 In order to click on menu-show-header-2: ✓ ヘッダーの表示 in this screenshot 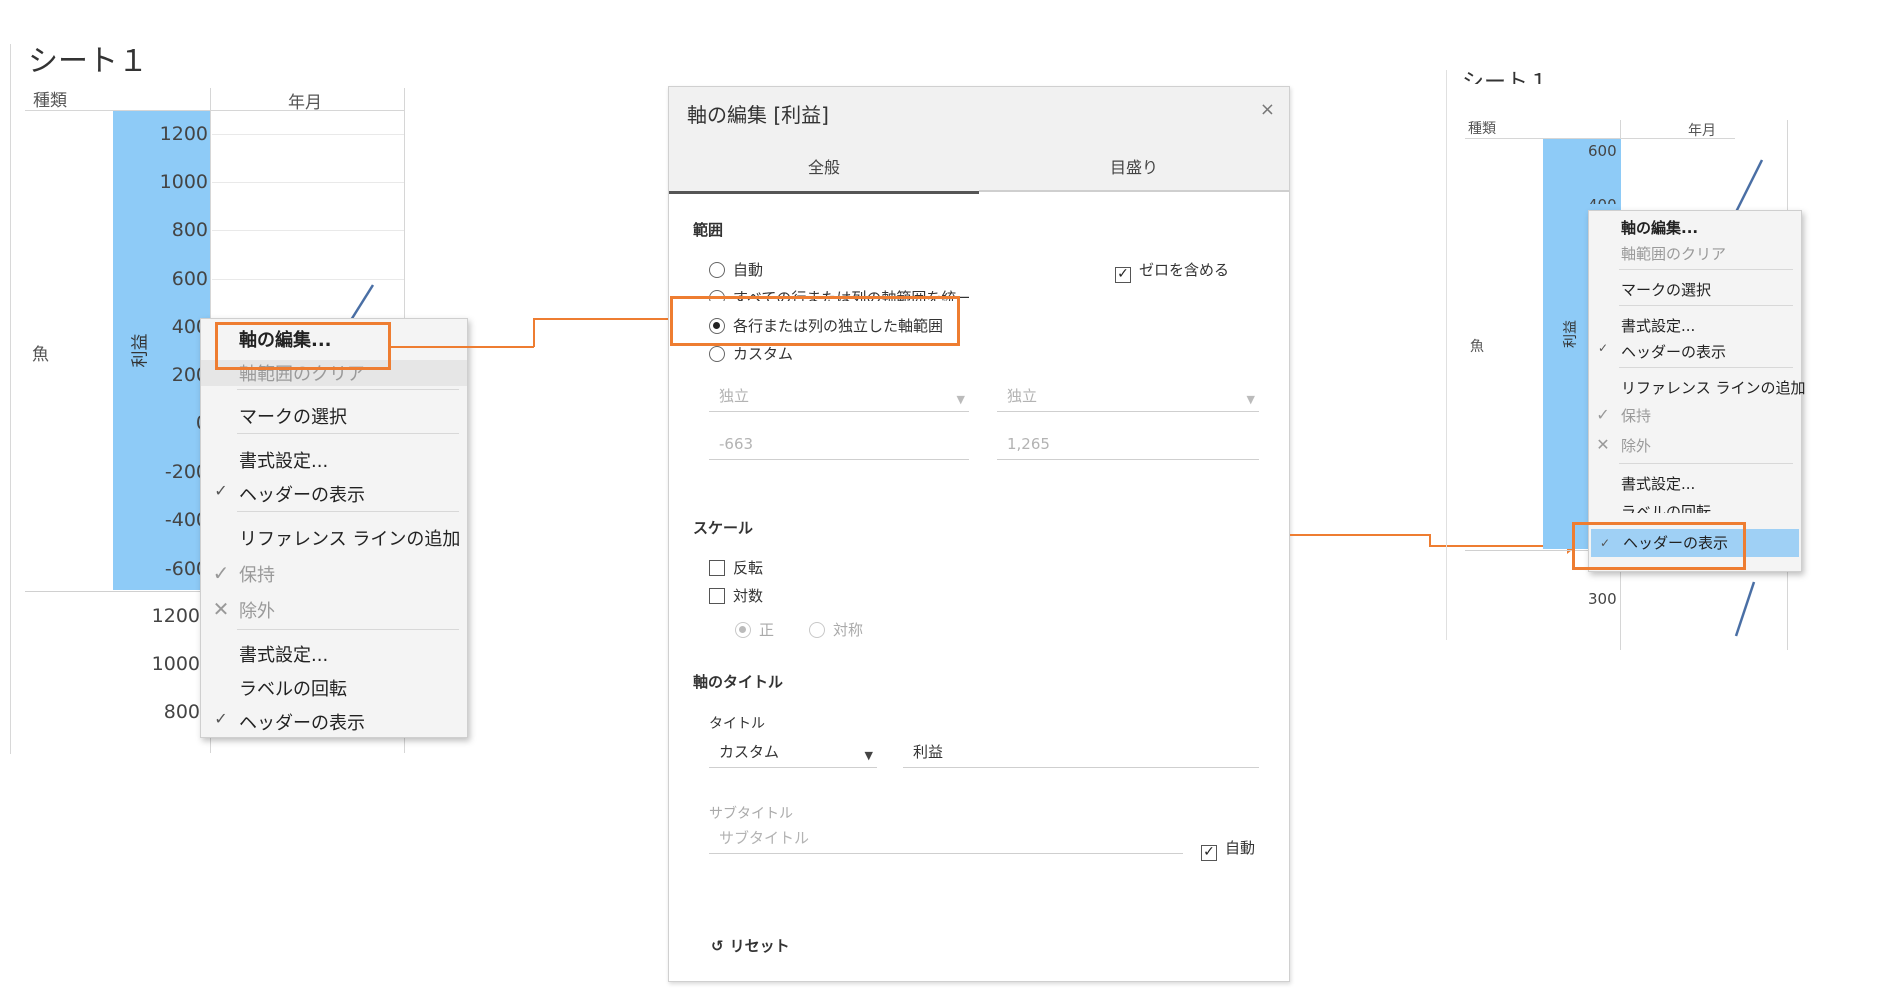, I will do `click(334, 722)`.